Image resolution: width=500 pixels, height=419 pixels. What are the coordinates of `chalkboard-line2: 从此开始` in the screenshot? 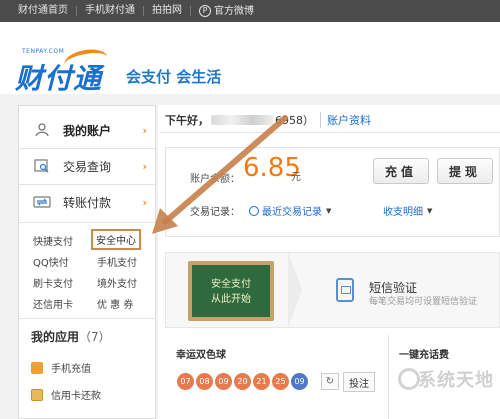 It's located at (231, 299).